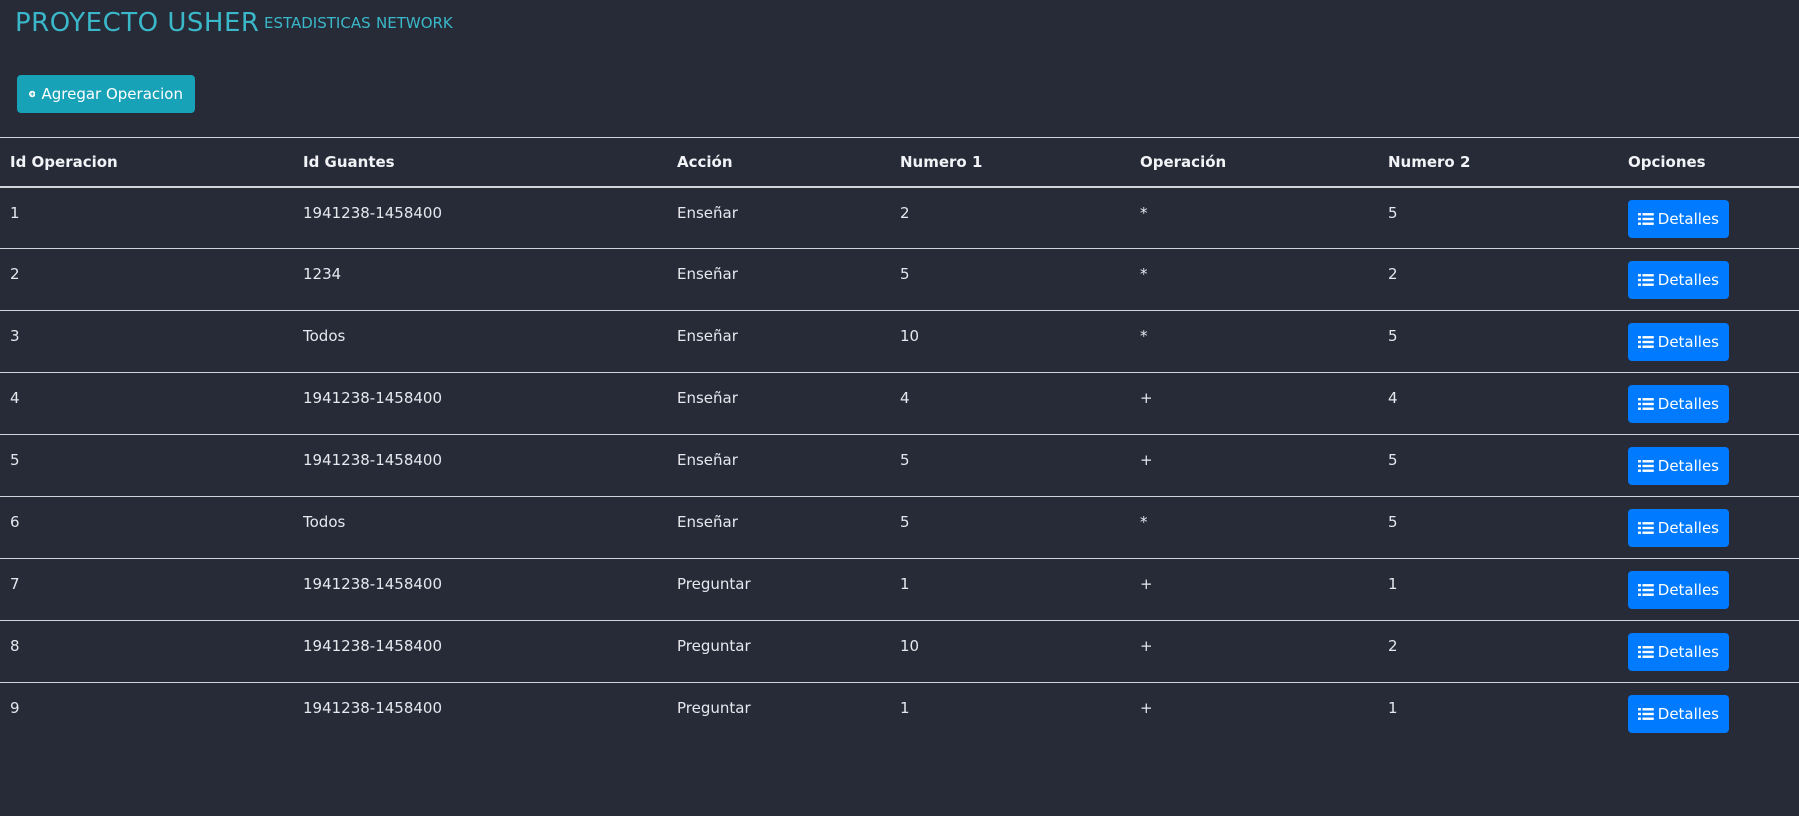 The height and width of the screenshot is (816, 1799). What do you see at coordinates (15, 398) in the screenshot?
I see `id-operacion-cell: 4` at bounding box center [15, 398].